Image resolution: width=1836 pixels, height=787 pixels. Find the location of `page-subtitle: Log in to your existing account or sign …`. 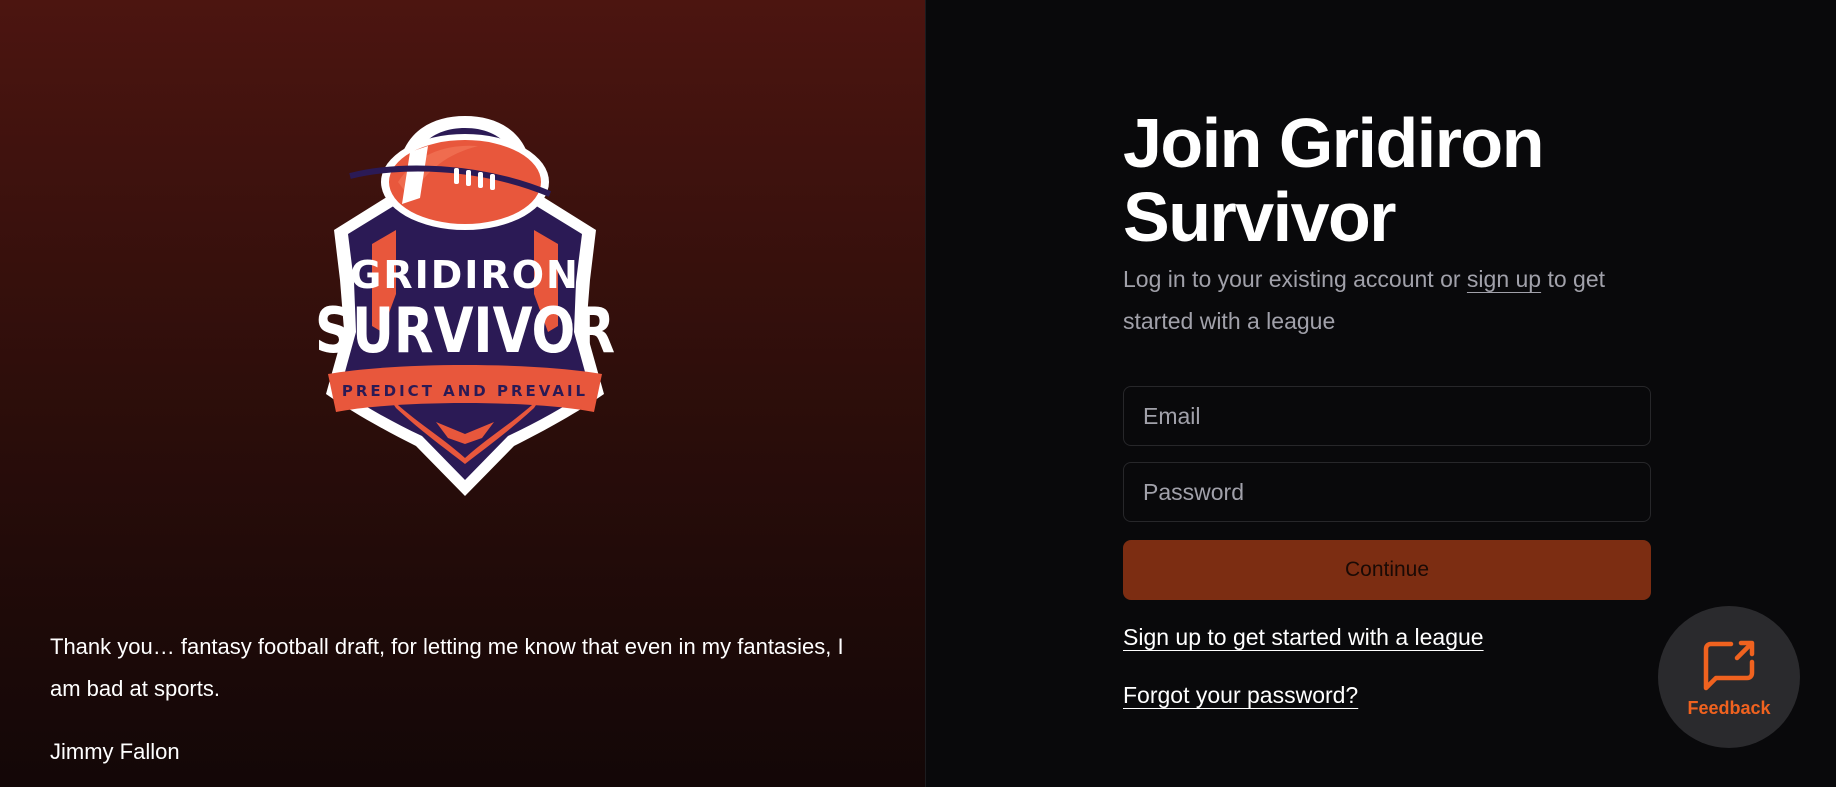

page-subtitle: Log in to your existing account or sign … is located at coordinates (1387, 300).